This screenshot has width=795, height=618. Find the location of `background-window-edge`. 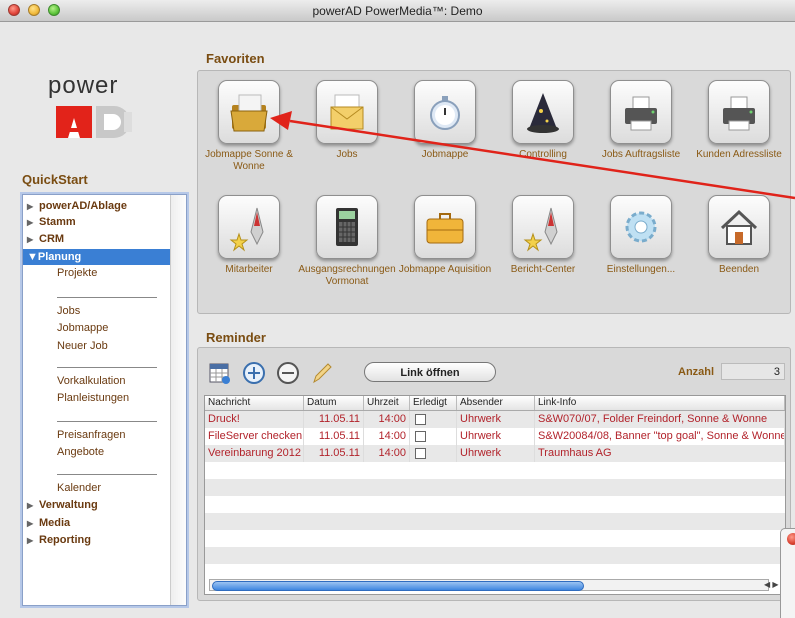

background-window-edge is located at coordinates (787, 573).